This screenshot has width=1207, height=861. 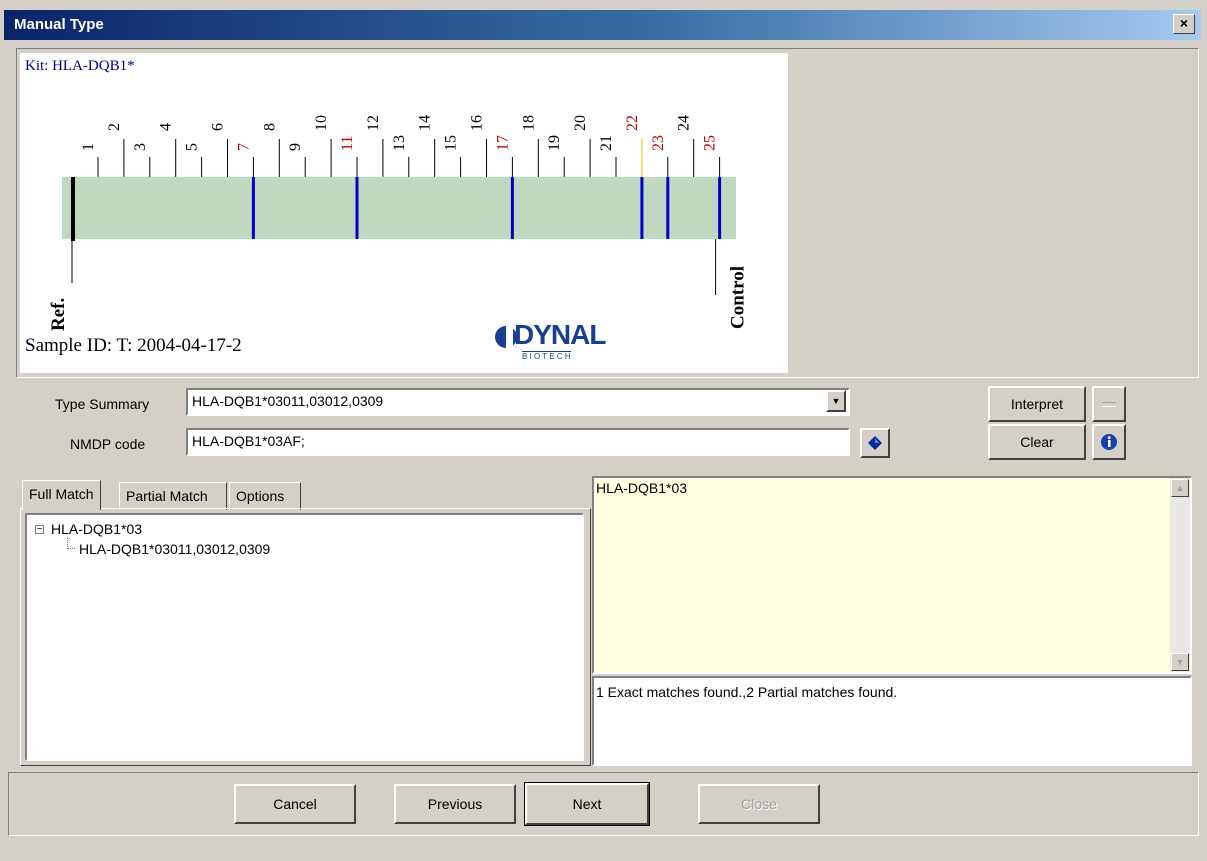 I want to click on tree-connector, so click(x=71, y=543).